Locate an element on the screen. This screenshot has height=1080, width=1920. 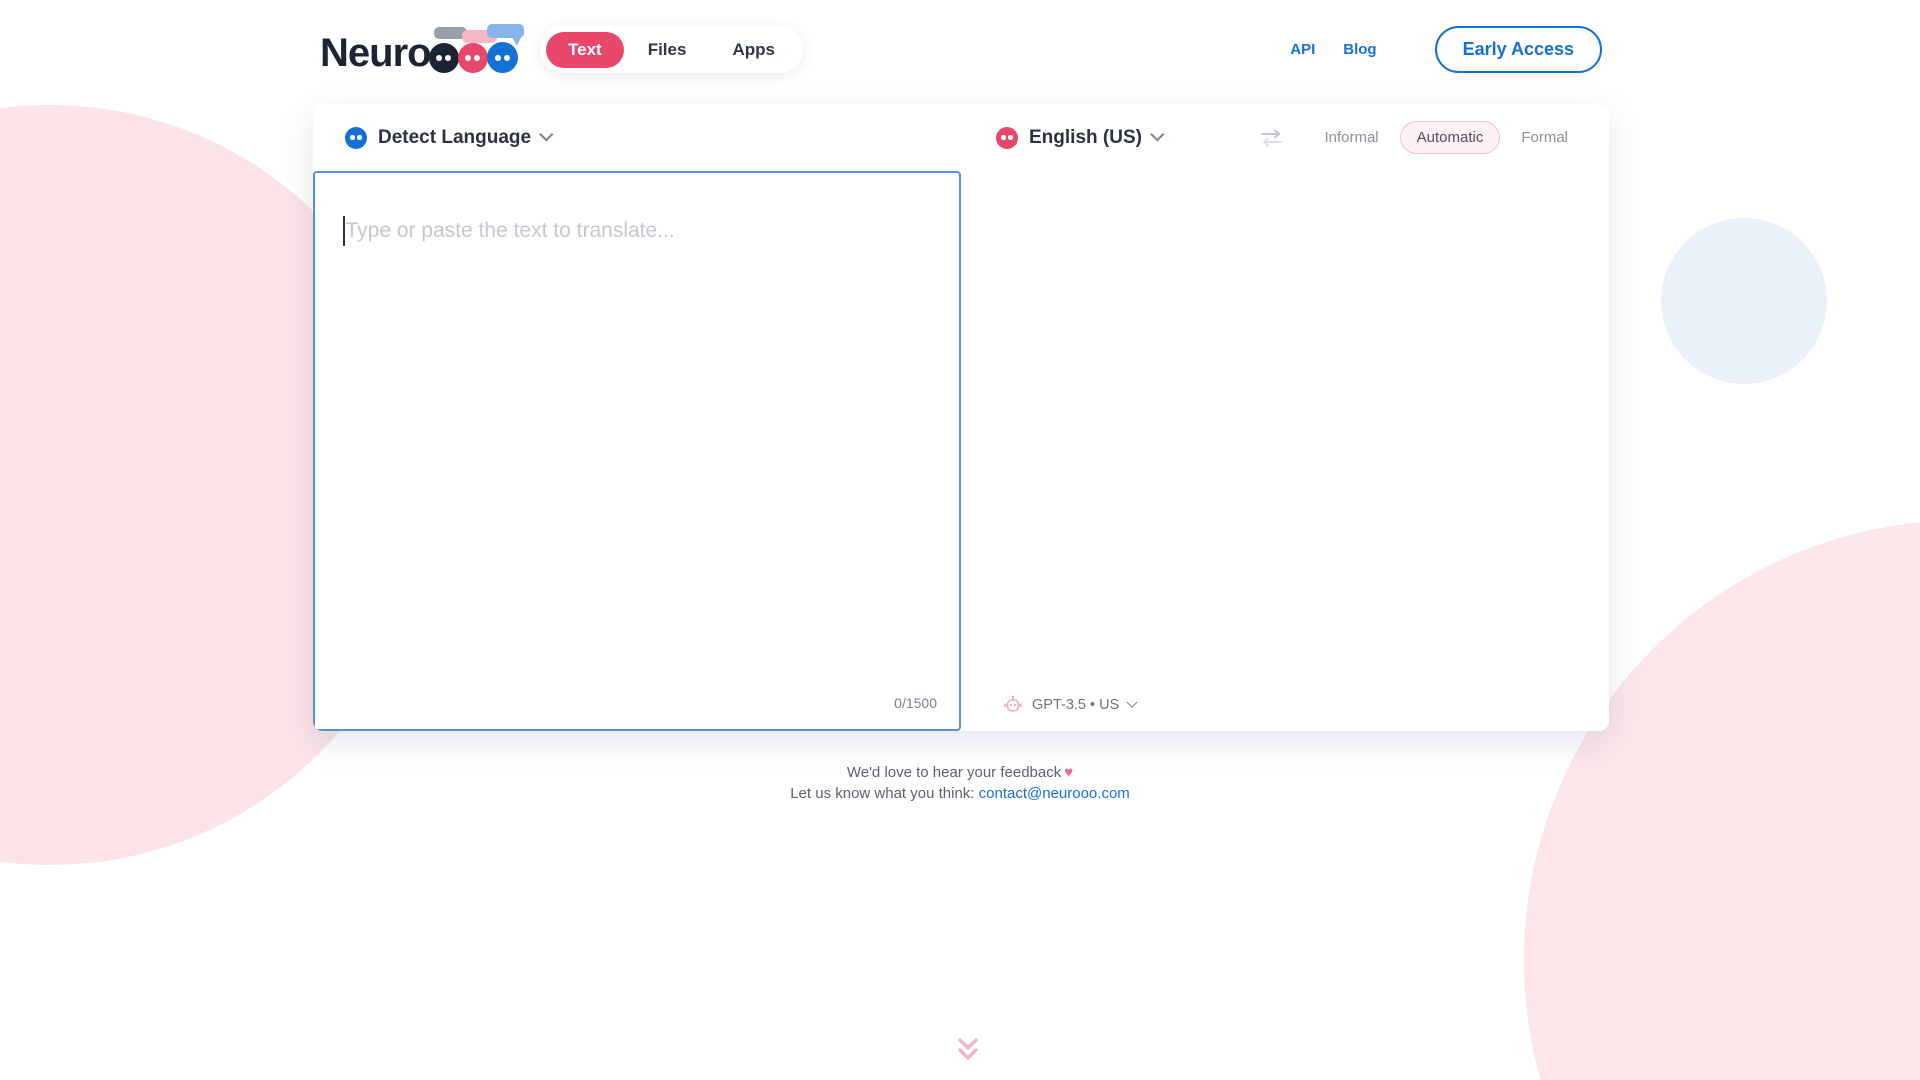
logo-wordmark: Neuro is located at coordinates (376, 53).